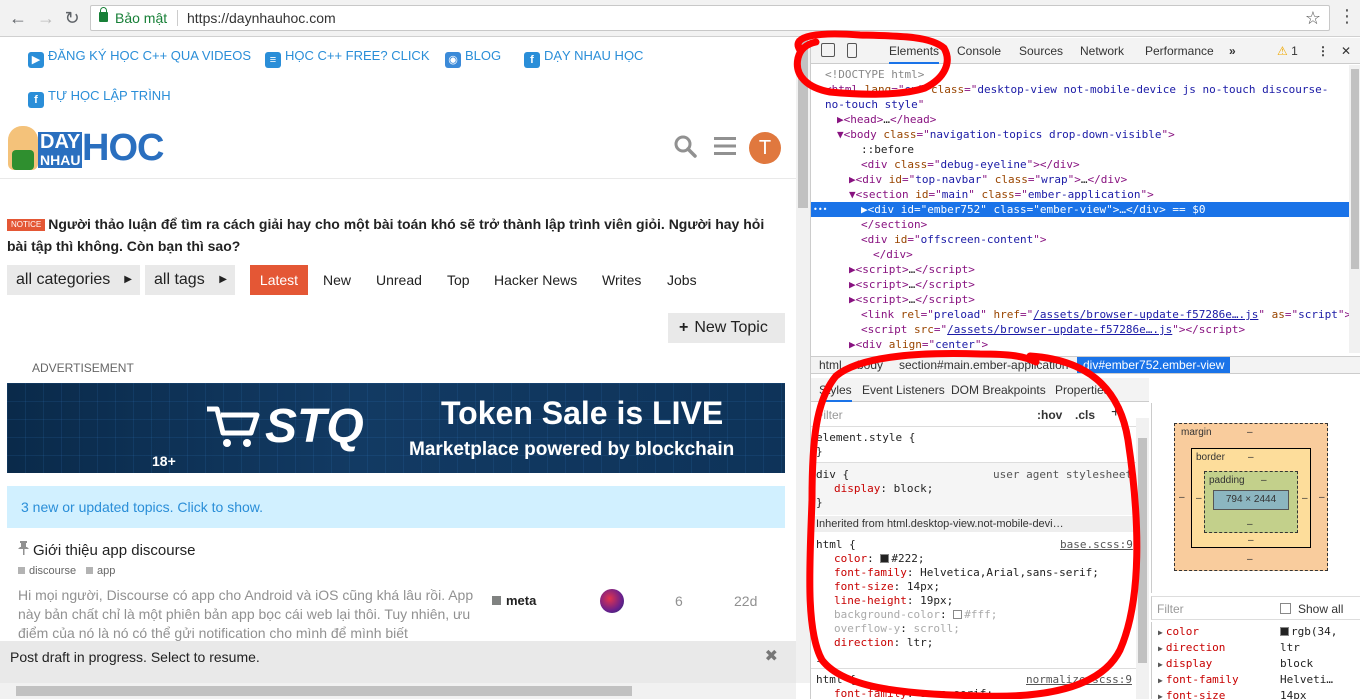  I want to click on poster-avatar, so click(612, 601).